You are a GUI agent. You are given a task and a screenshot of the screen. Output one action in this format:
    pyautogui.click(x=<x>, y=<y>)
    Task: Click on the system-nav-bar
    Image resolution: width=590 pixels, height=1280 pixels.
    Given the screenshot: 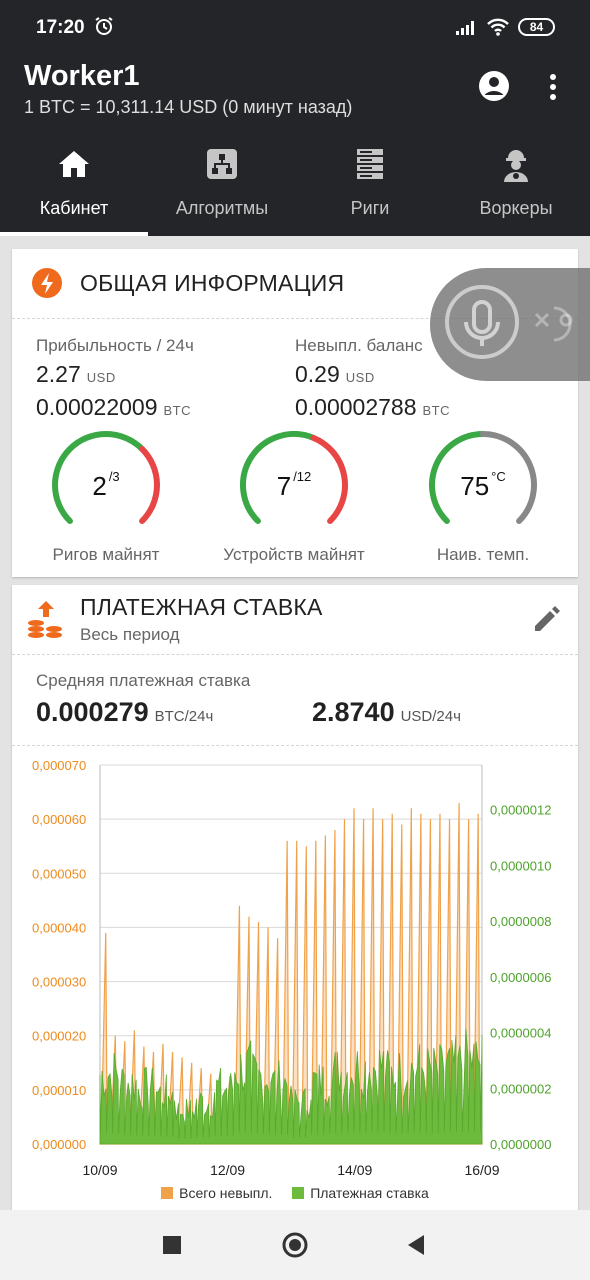 What is the action you would take?
    pyautogui.click(x=295, y=1245)
    